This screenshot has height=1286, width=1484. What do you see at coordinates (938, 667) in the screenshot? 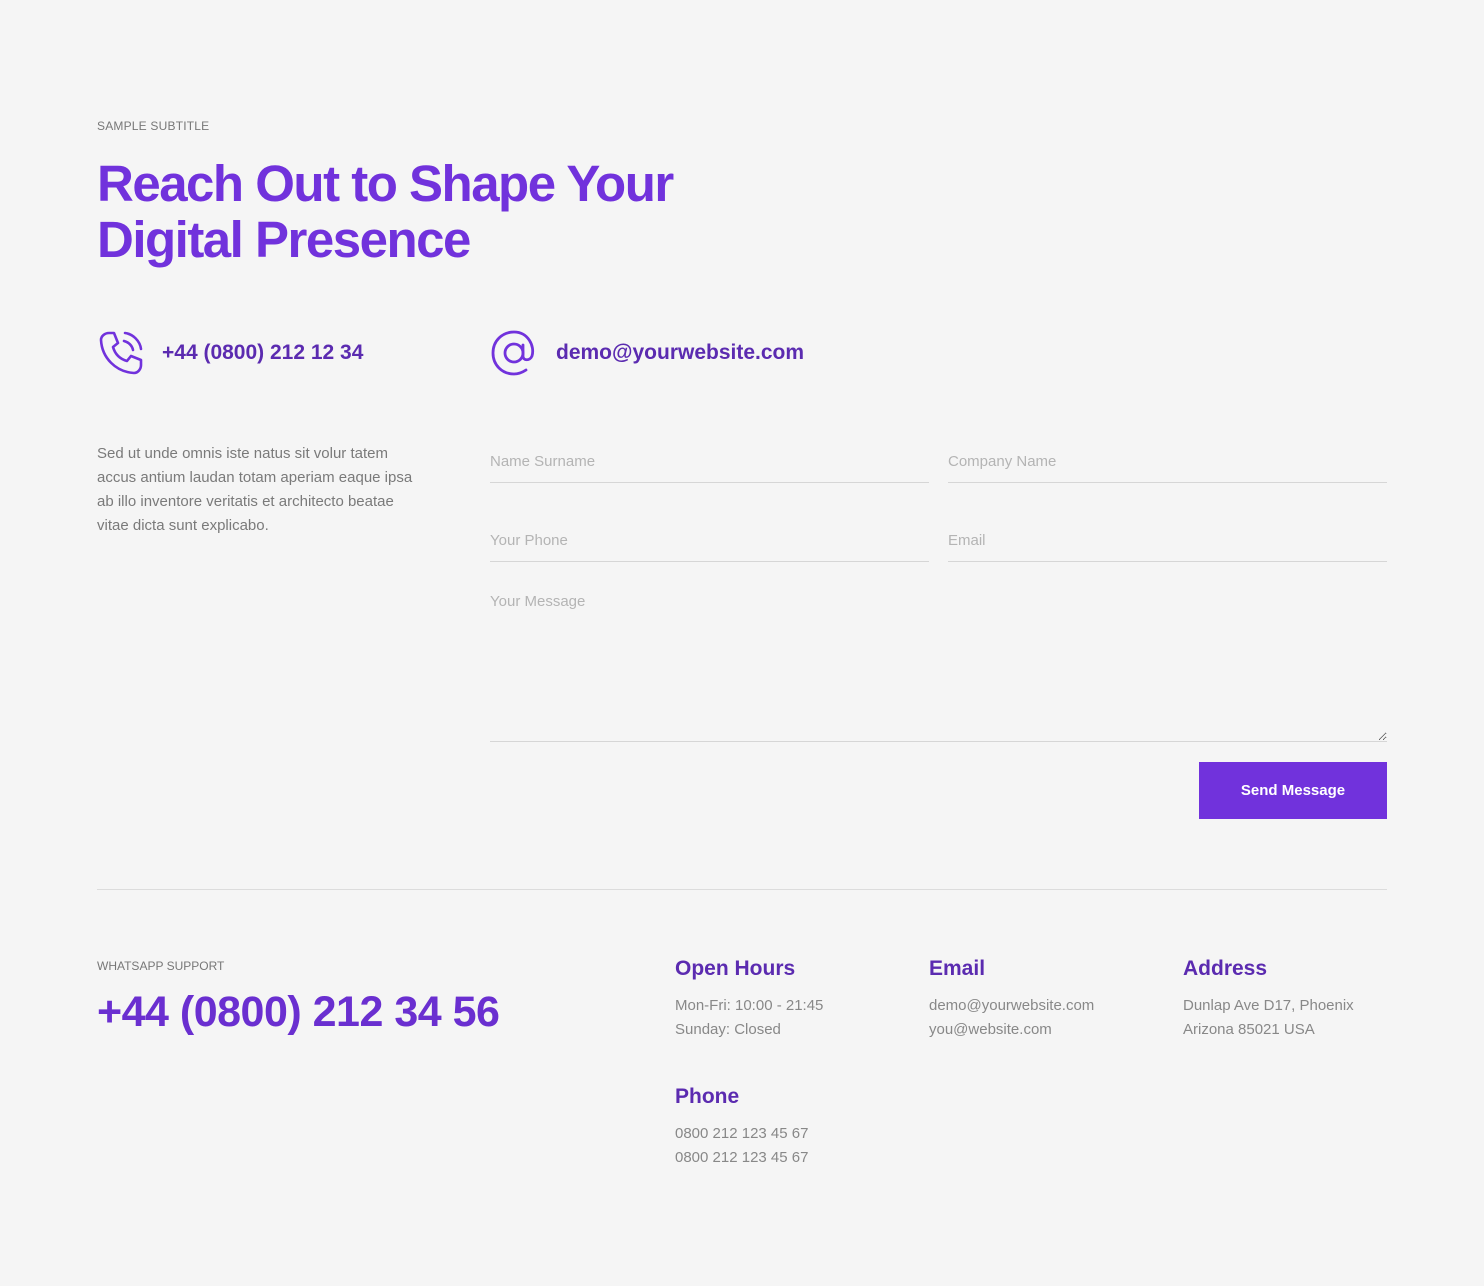
I see `message-textarea` at bounding box center [938, 667].